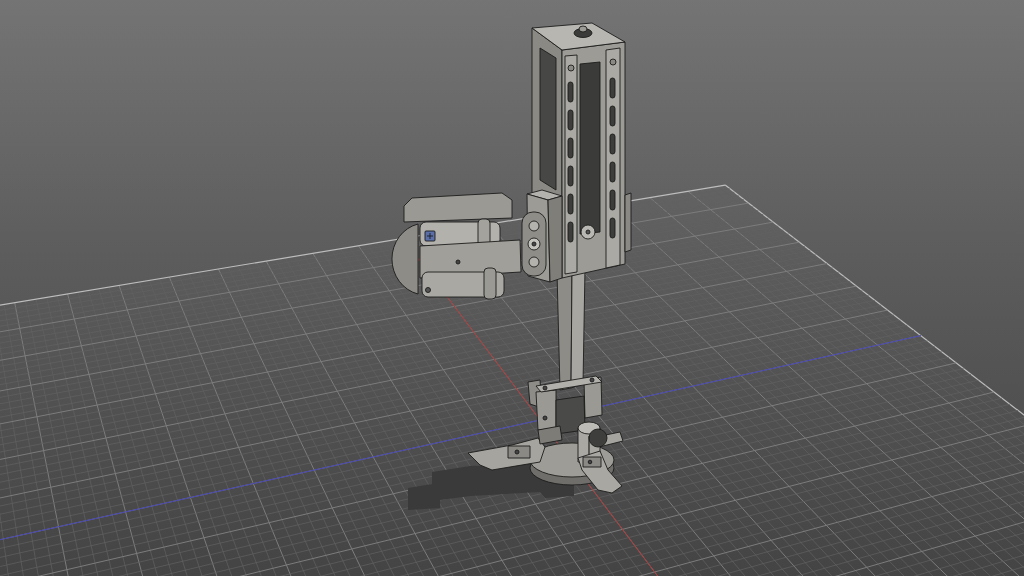 Image resolution: width=1024 pixels, height=576 pixels. I want to click on base-foot, so click(600, 472).